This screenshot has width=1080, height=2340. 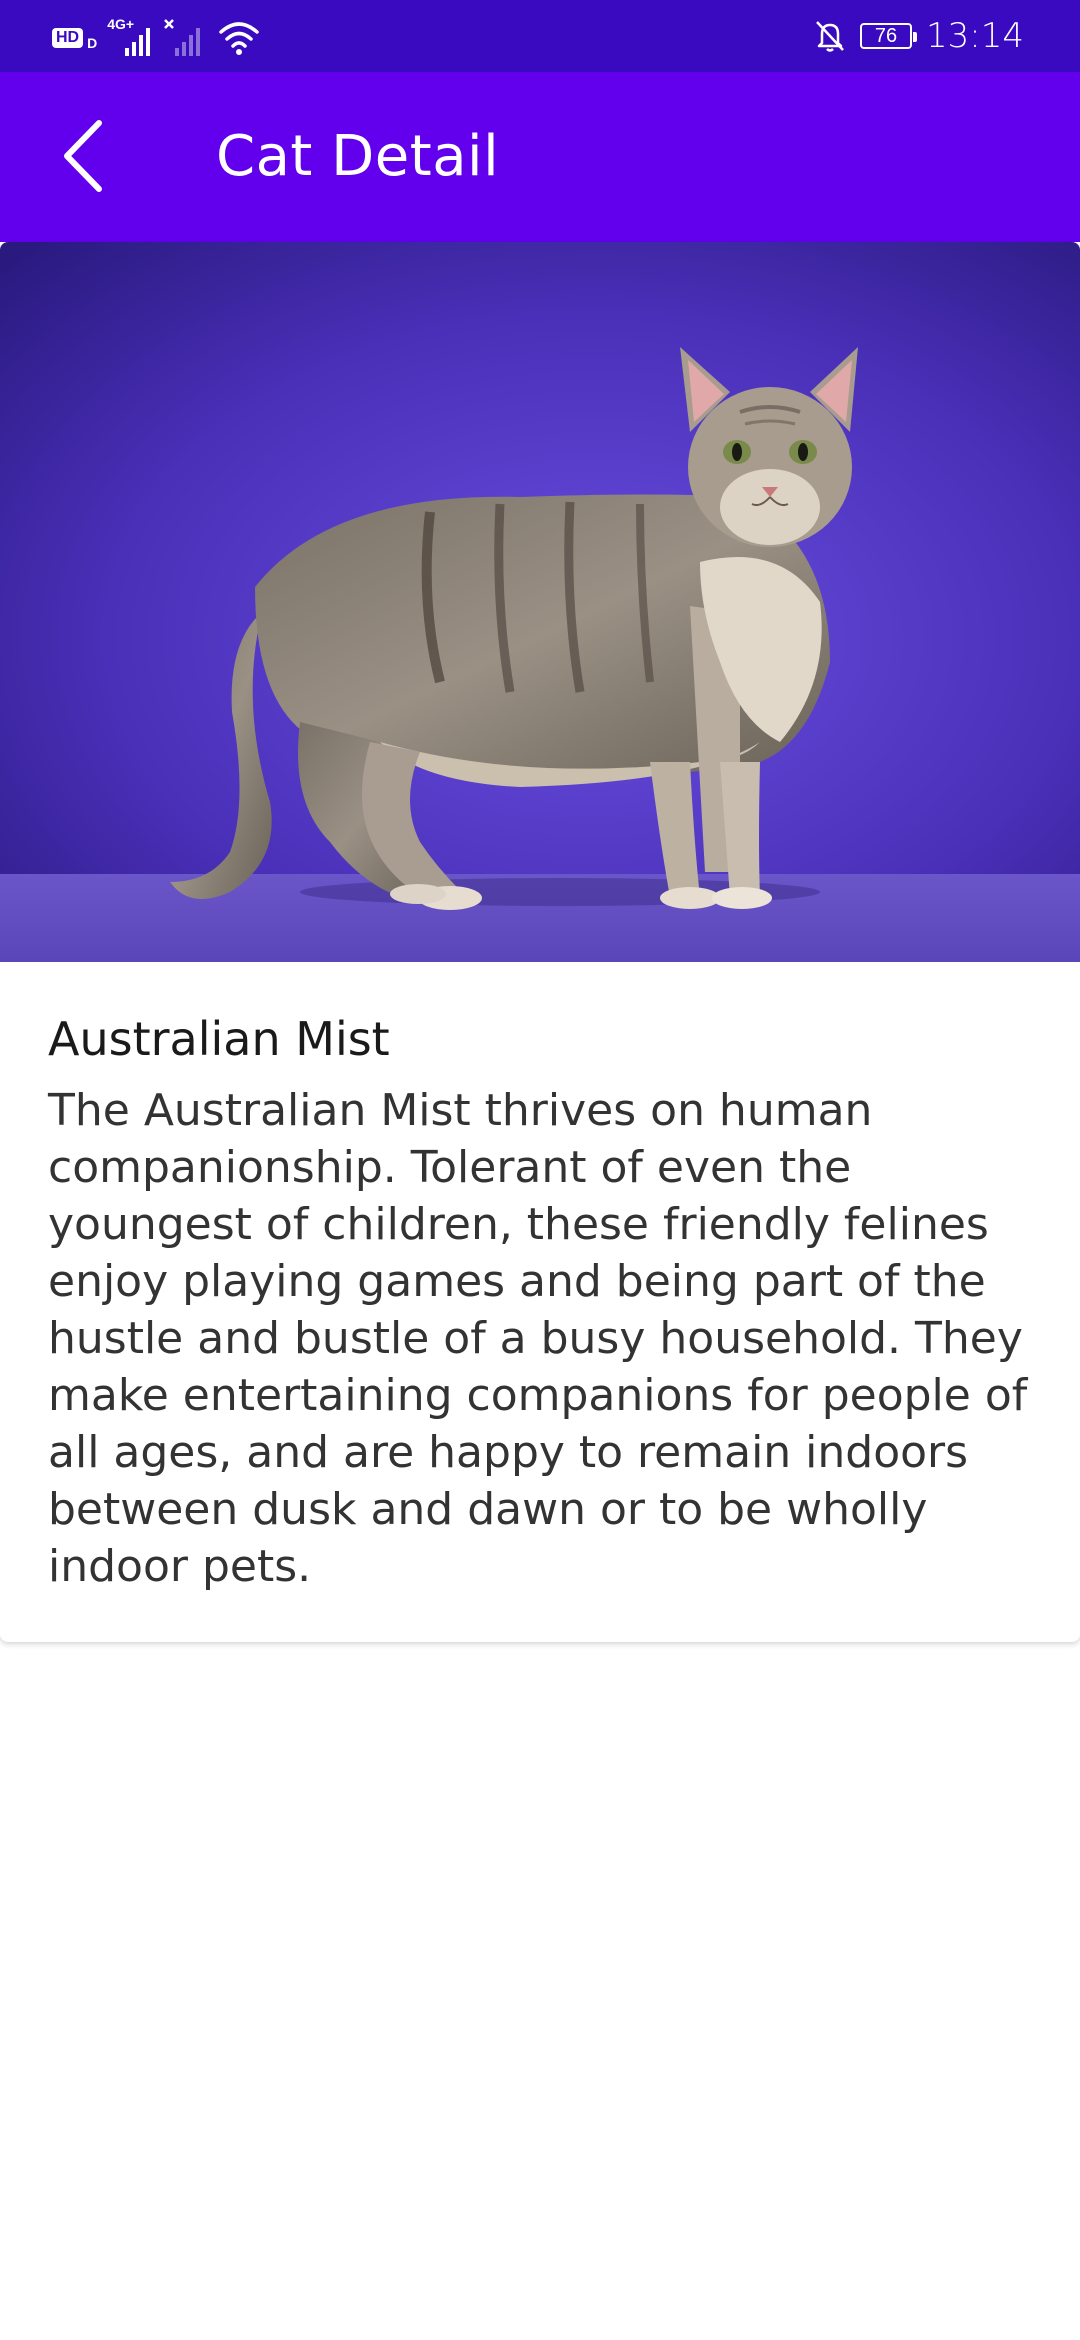 I want to click on app-bar: Cat Detail, so click(x=540, y=157).